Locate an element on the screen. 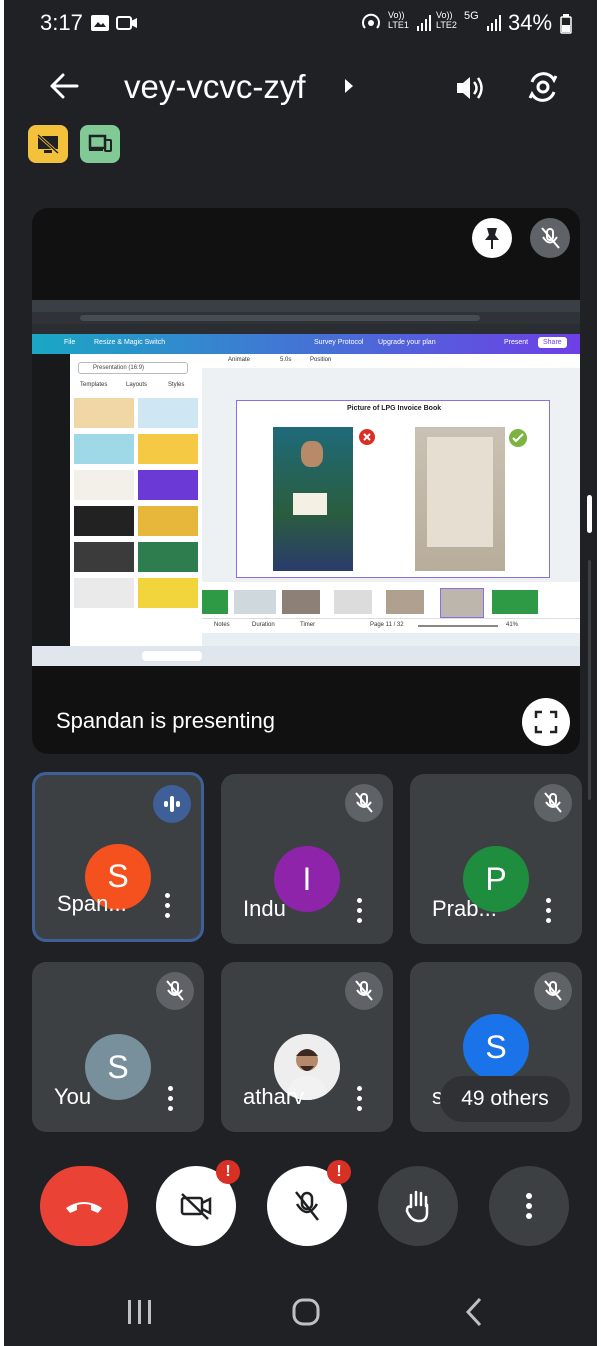 The width and height of the screenshot is (601, 1346). home-icon is located at coordinates (306, 1312).